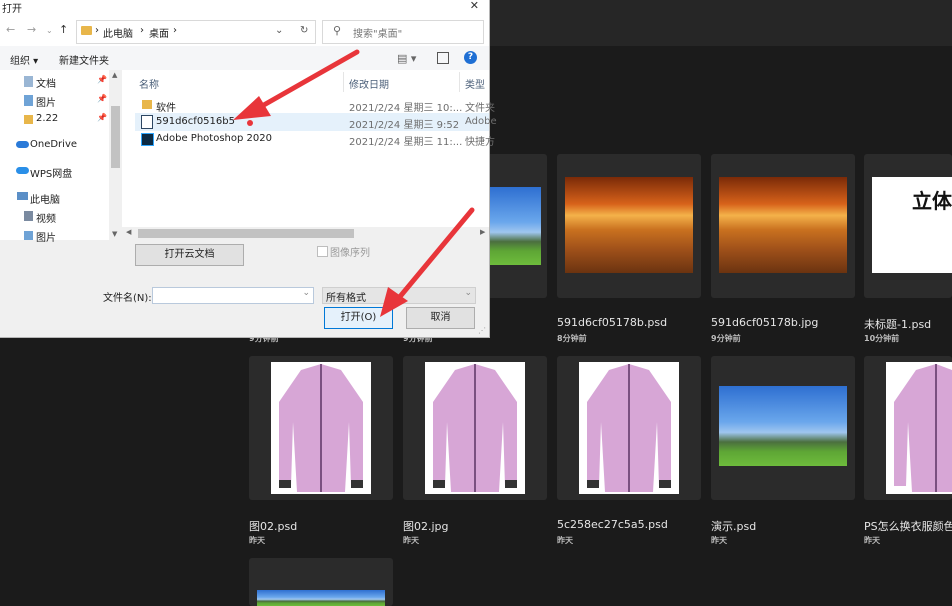 This screenshot has width=952, height=606. I want to click on file-name: 软件, so click(166, 106).